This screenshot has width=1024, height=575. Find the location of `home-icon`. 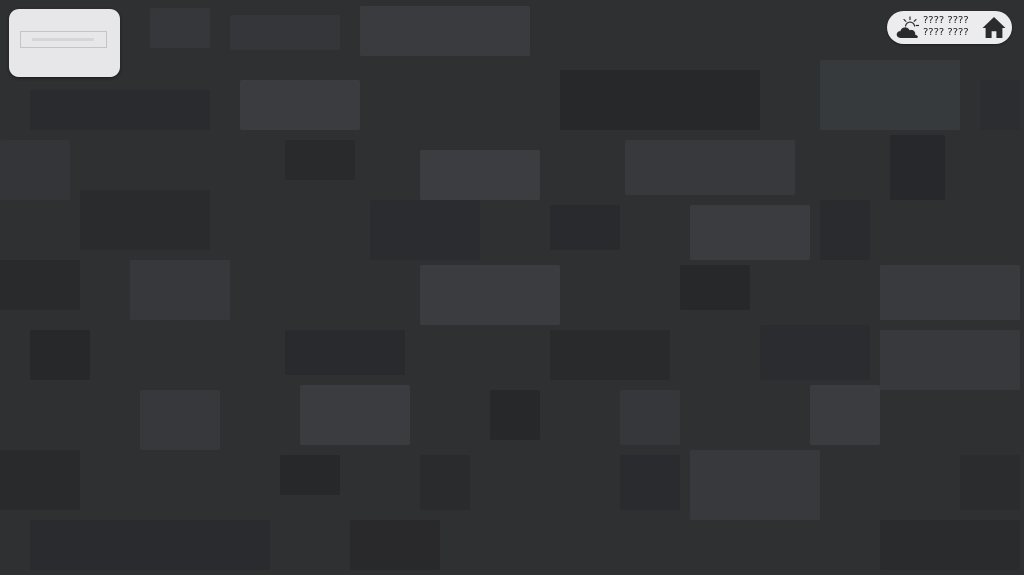

home-icon is located at coordinates (994, 27).